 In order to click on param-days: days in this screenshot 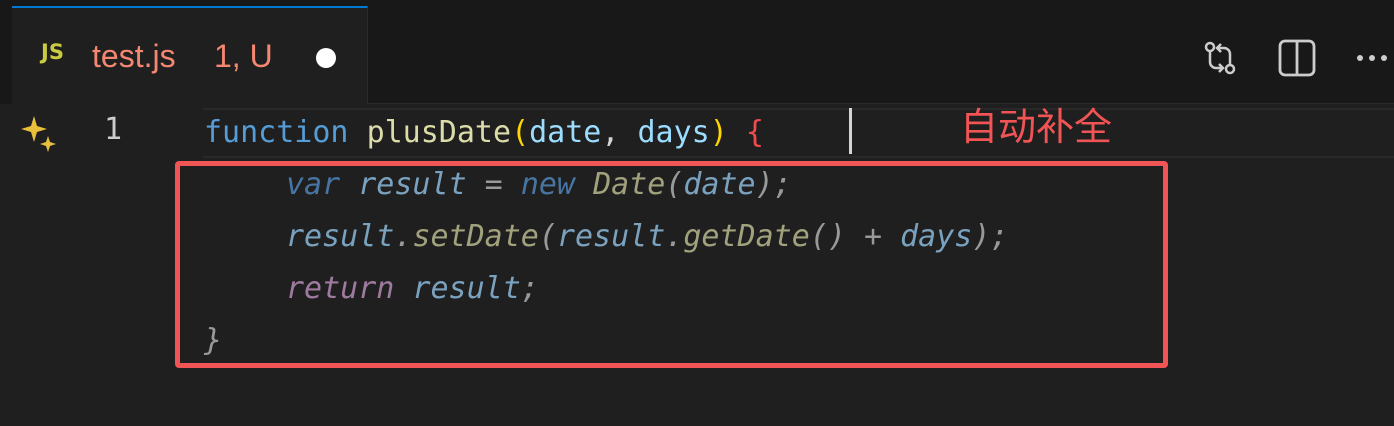, I will do `click(673, 132)`.